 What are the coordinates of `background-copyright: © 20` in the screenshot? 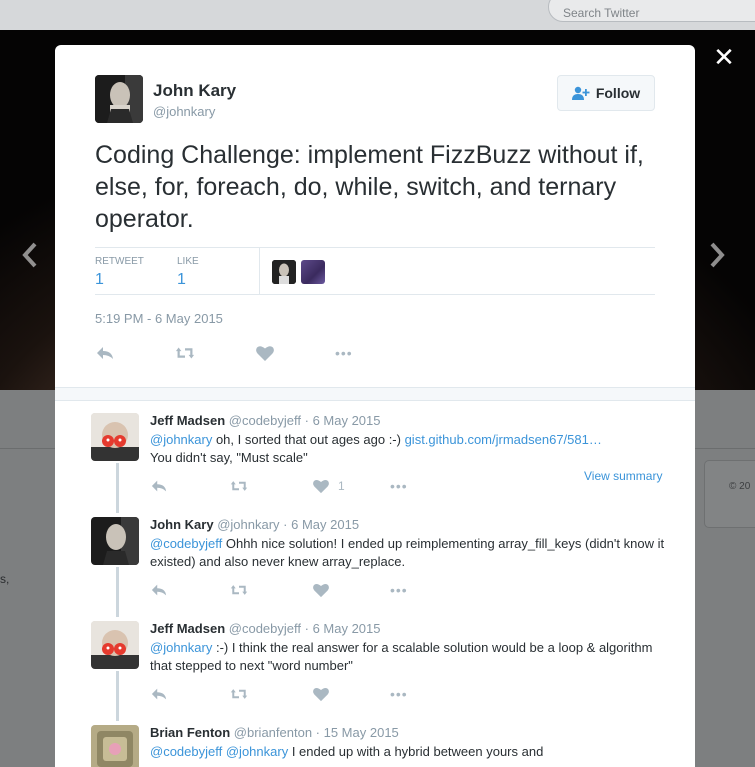 It's located at (740, 486).